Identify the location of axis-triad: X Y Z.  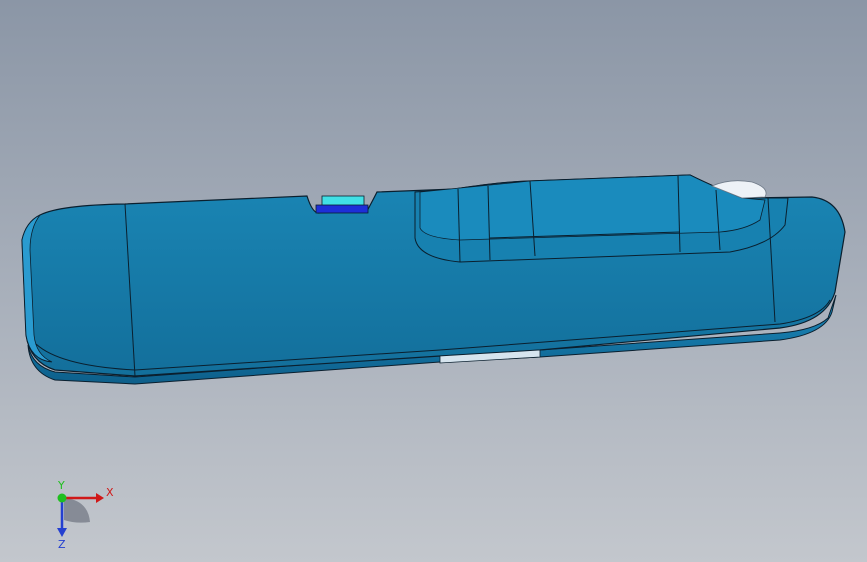
(85, 515).